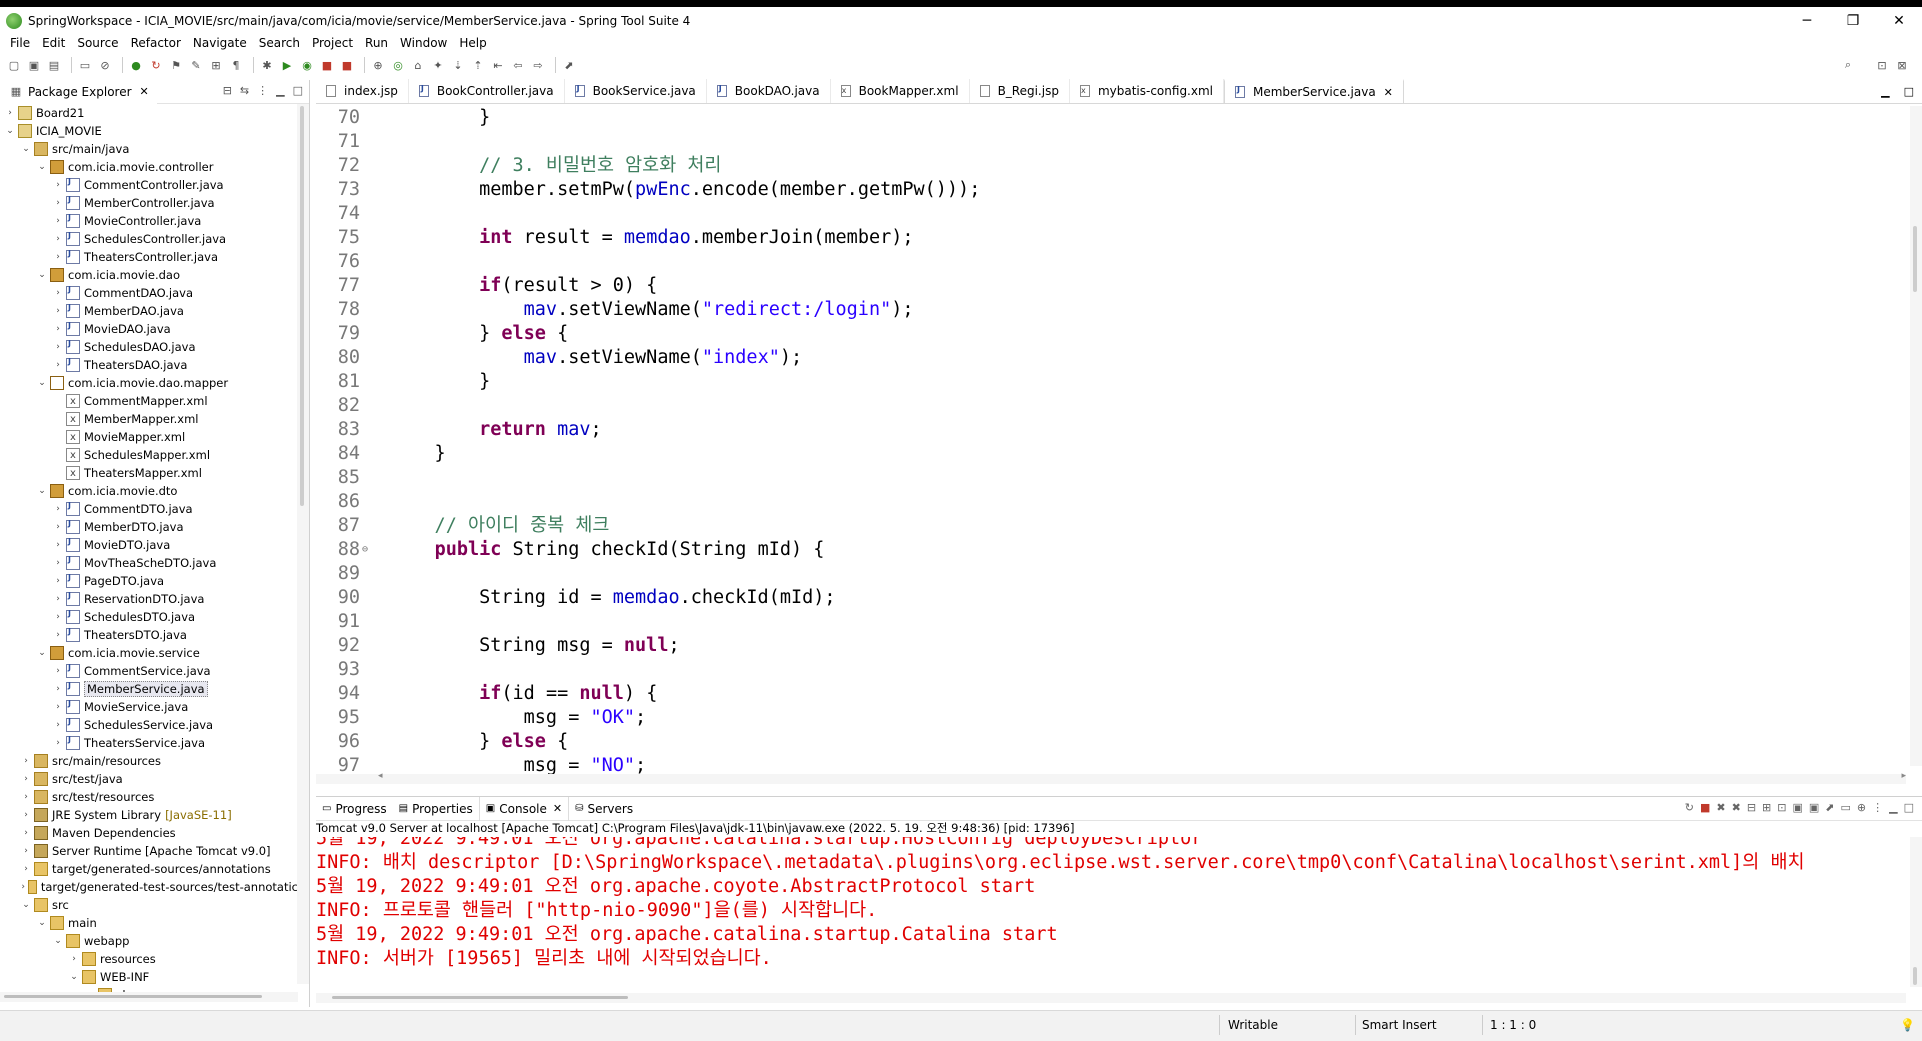 This screenshot has width=1922, height=1041. Describe the element at coordinates (149, 545) in the screenshot. I see `tree-item: › MovieDTO.java` at that location.